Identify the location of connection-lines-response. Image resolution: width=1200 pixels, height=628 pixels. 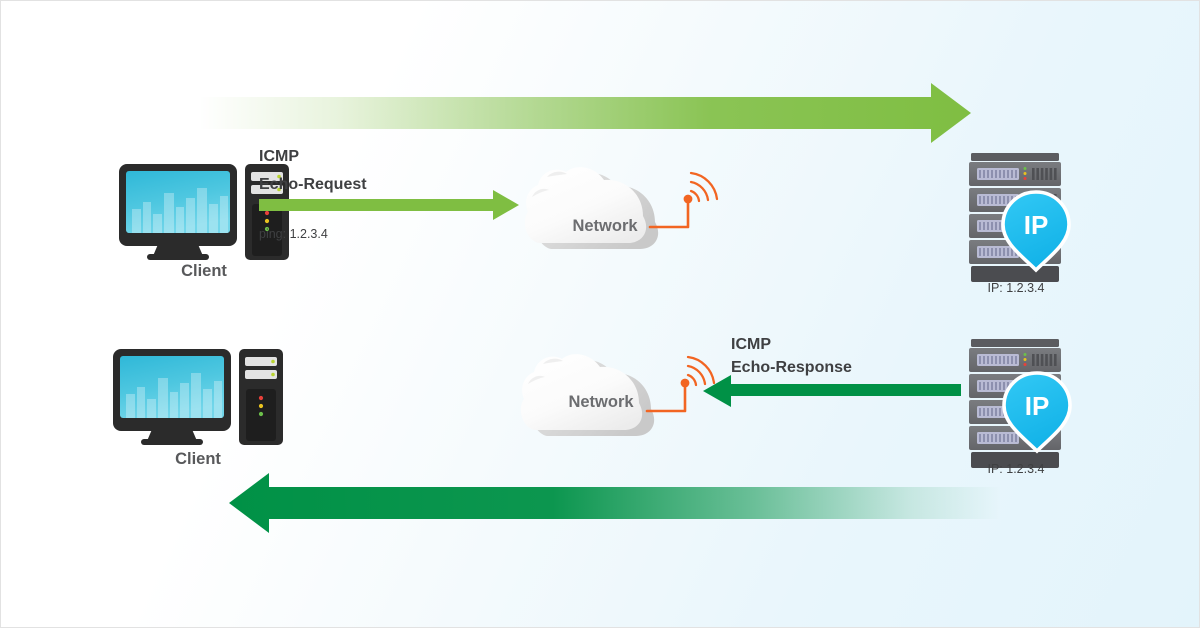
(391, 388).